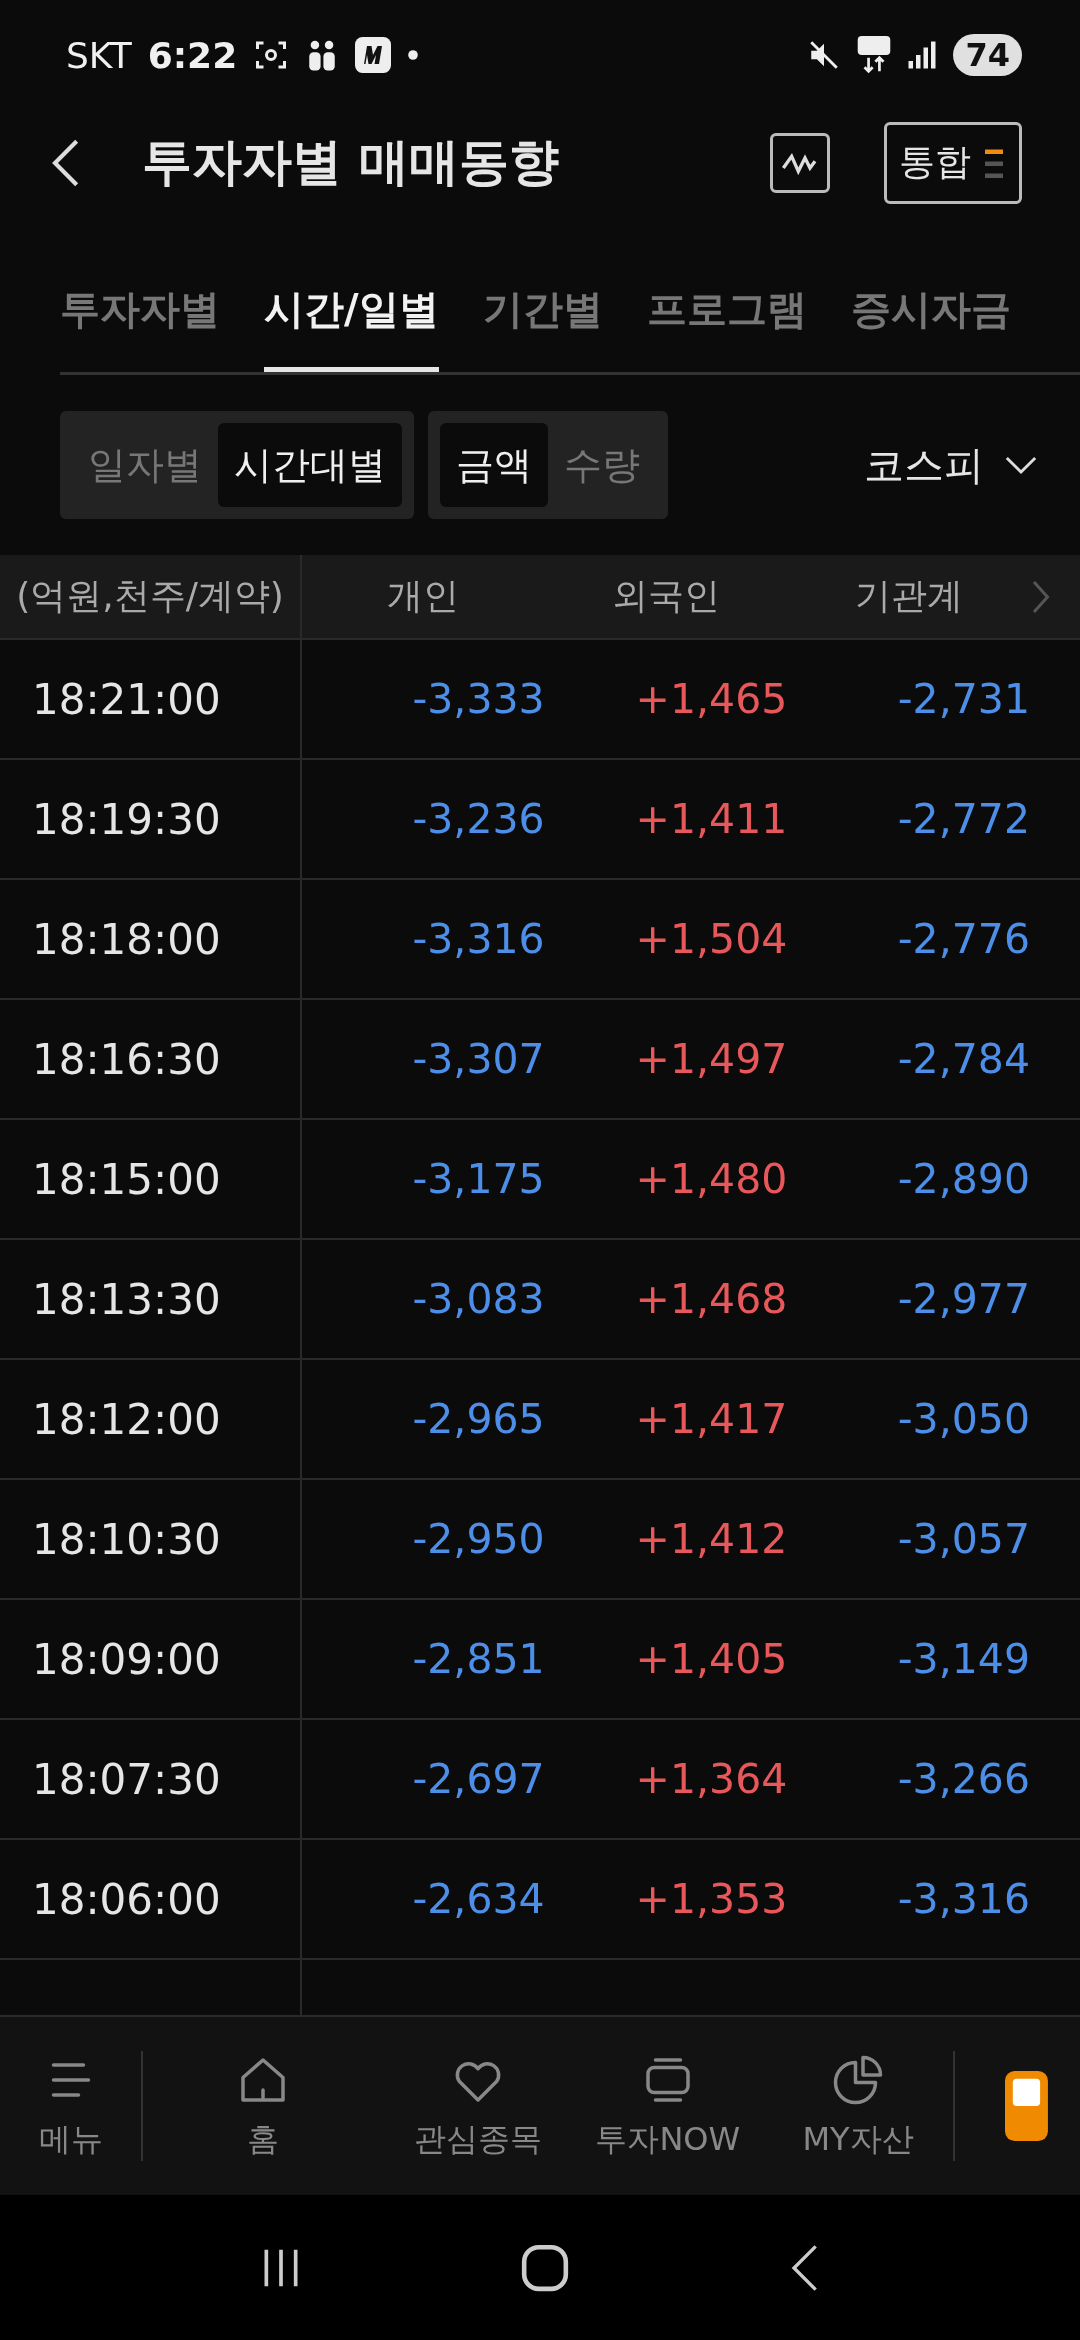 The image size is (1080, 2340). What do you see at coordinates (151, 1179) in the screenshot?
I see `time-cell: 18:15:00` at bounding box center [151, 1179].